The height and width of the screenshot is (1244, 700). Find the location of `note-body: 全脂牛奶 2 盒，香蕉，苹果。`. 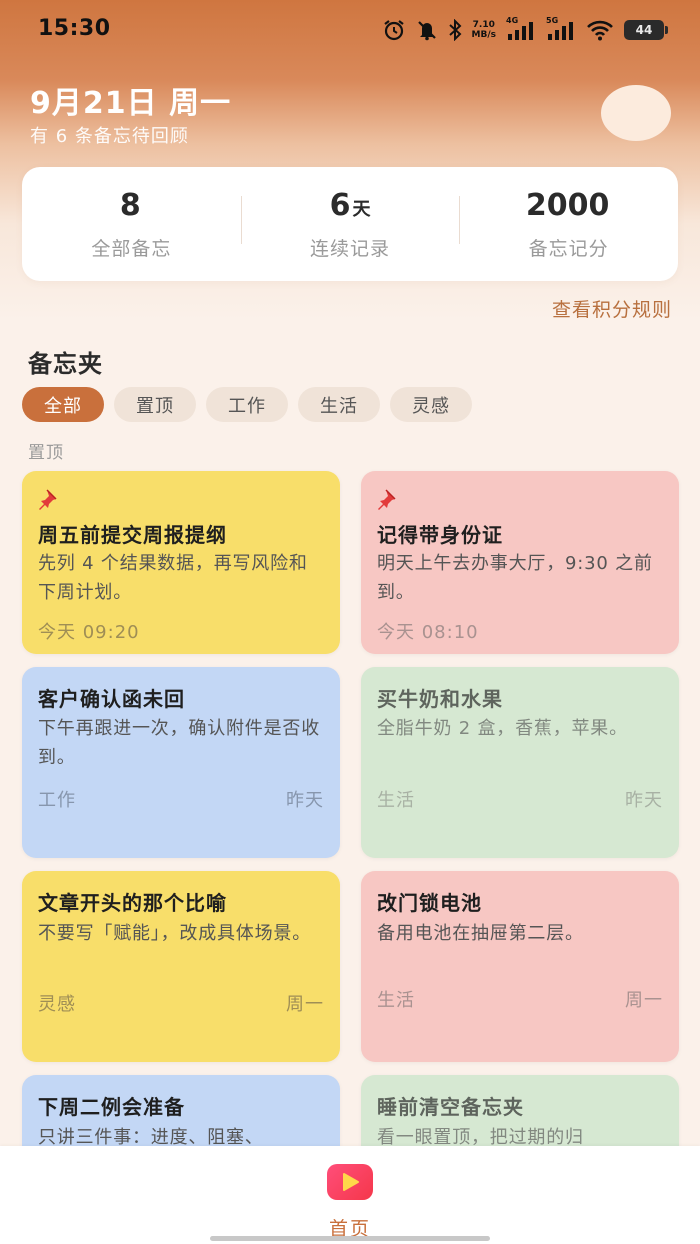

note-body: 全脂牛奶 2 盒，香蕉，苹果。 is located at coordinates (502, 728).